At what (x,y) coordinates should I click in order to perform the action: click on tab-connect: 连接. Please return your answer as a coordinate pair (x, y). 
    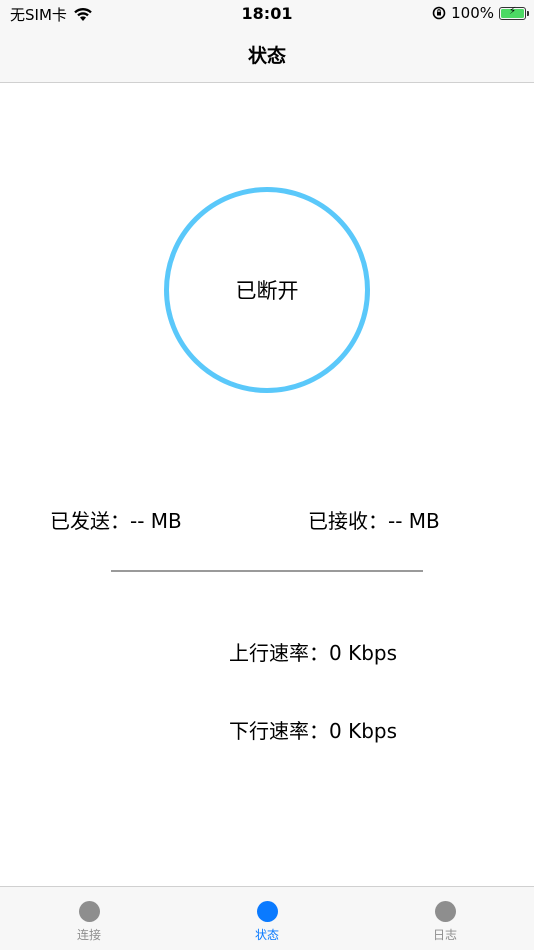
    Looking at the image, I should click on (89, 918).